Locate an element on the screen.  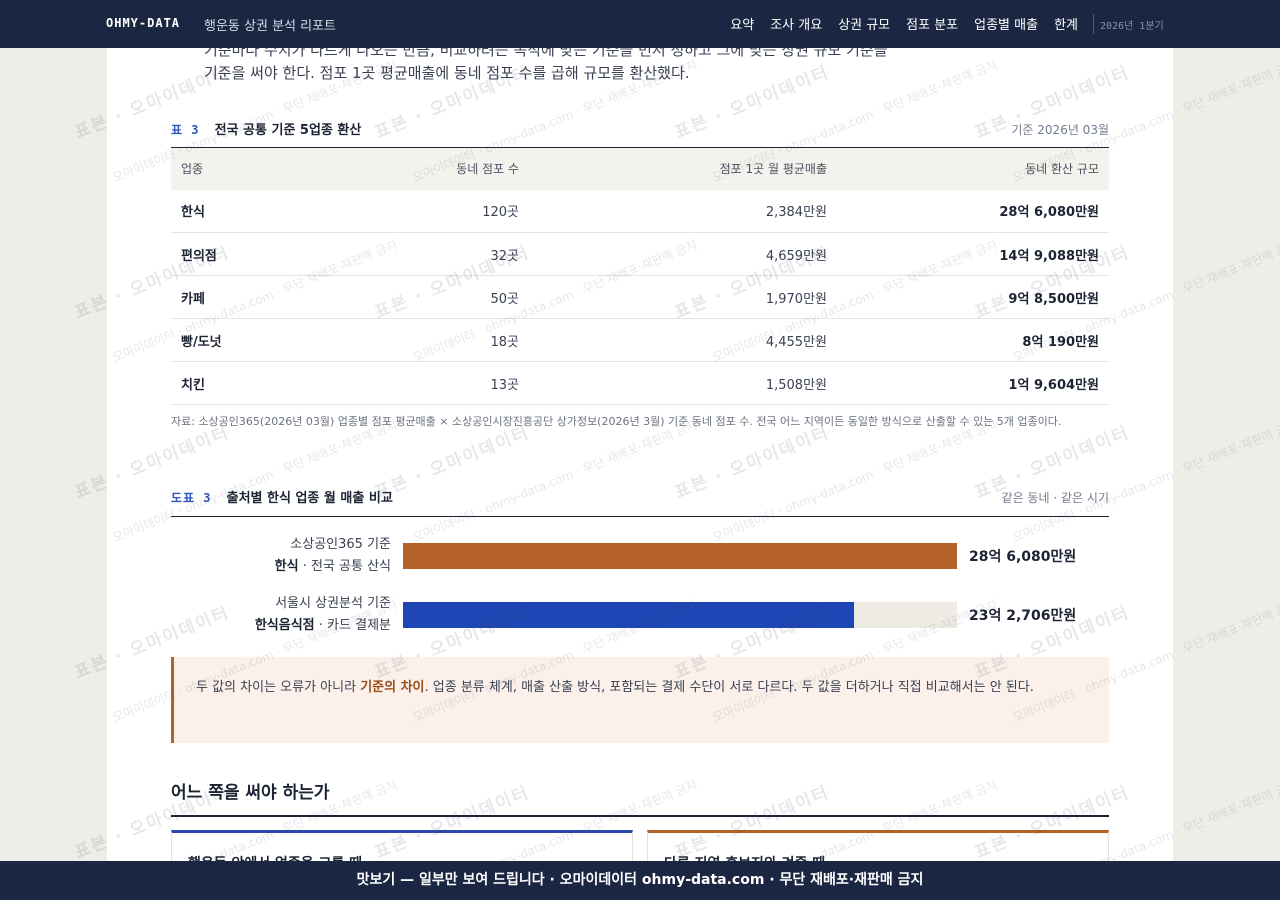
figure-3-header: 도표 3 출처별 한식 업종 월 매출 비교 같은 동네 · 같은 시기 is located at coordinates (640, 496).